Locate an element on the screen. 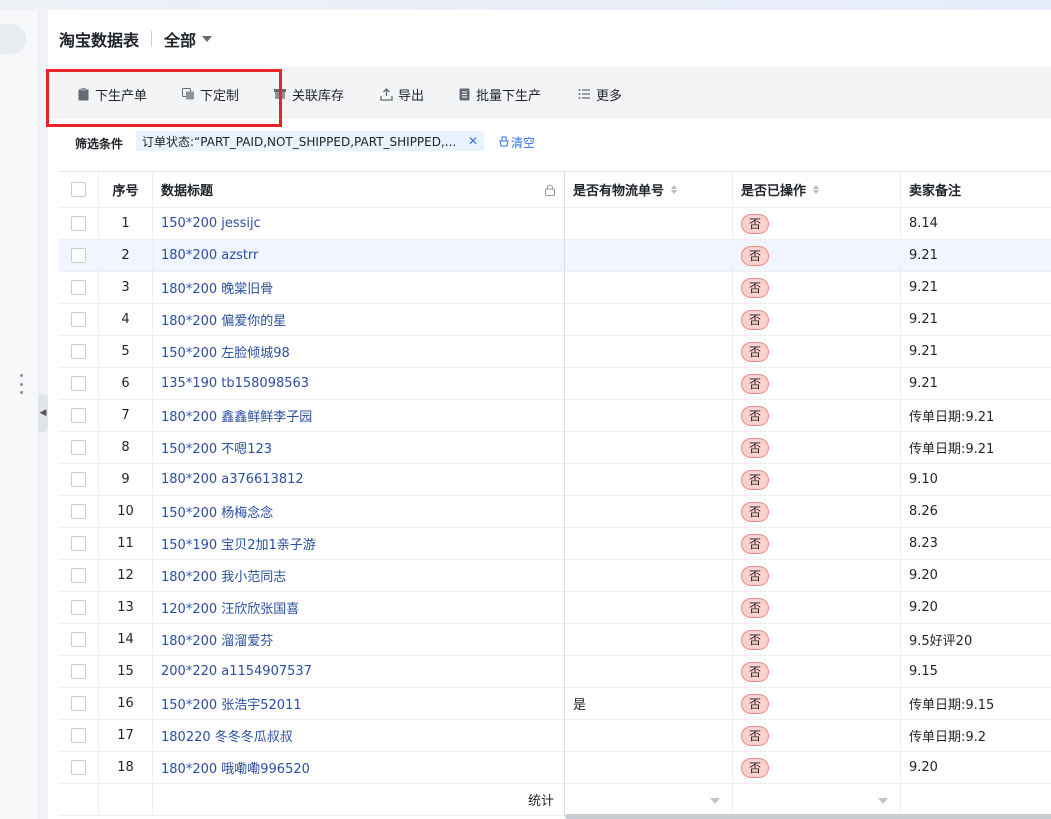 This screenshot has height=819, width=1051. row-note-cell: 传单日期:9.2 is located at coordinates (976, 735).